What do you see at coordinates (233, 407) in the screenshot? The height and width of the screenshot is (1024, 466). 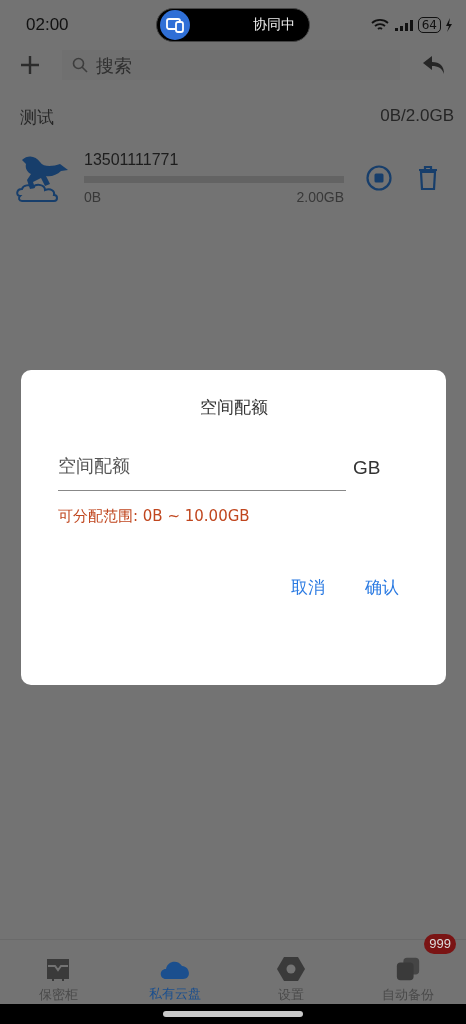 I see `dialog-title: 空间配额` at bounding box center [233, 407].